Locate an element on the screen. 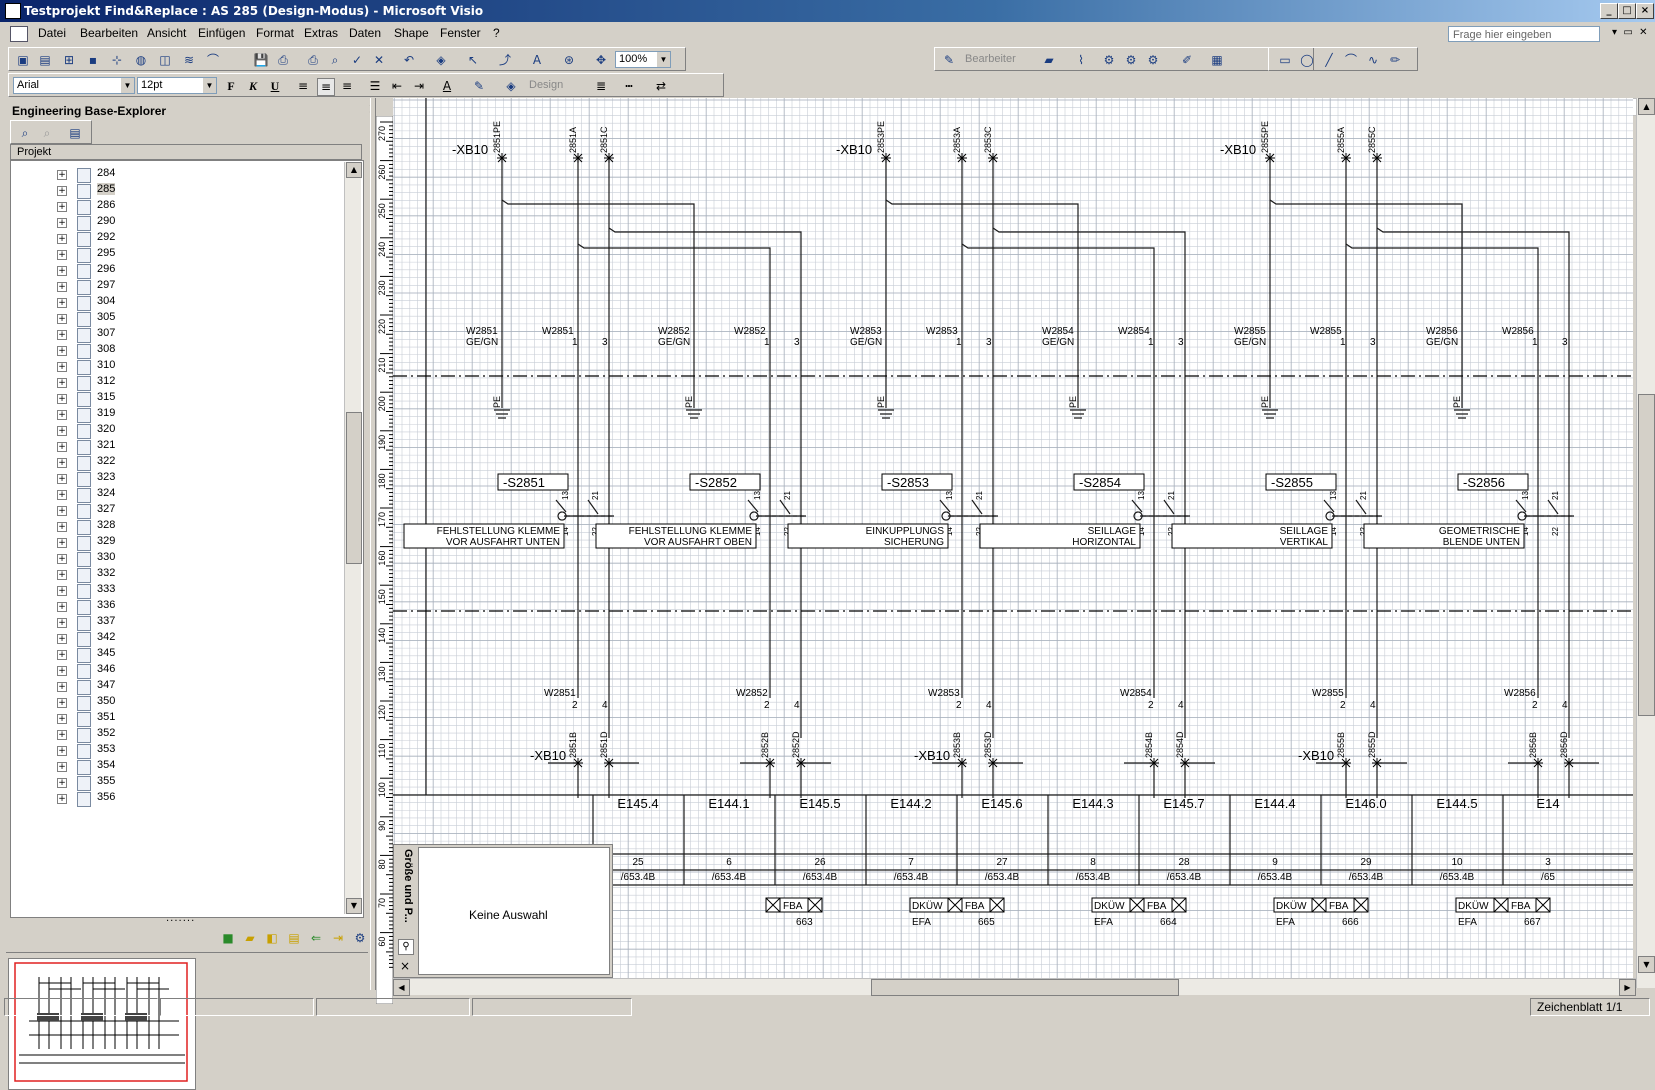 The width and height of the screenshot is (1655, 1090). tree-item: +304 is located at coordinates (176, 303).